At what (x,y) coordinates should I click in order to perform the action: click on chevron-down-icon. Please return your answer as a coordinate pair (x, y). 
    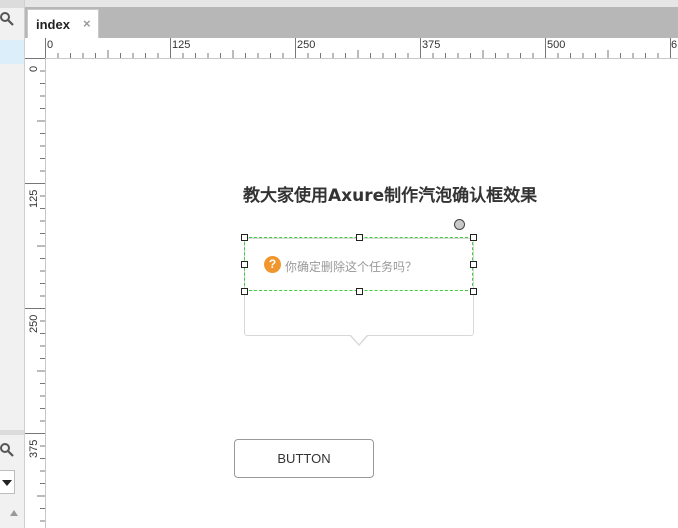
    Looking at the image, I should click on (7, 483).